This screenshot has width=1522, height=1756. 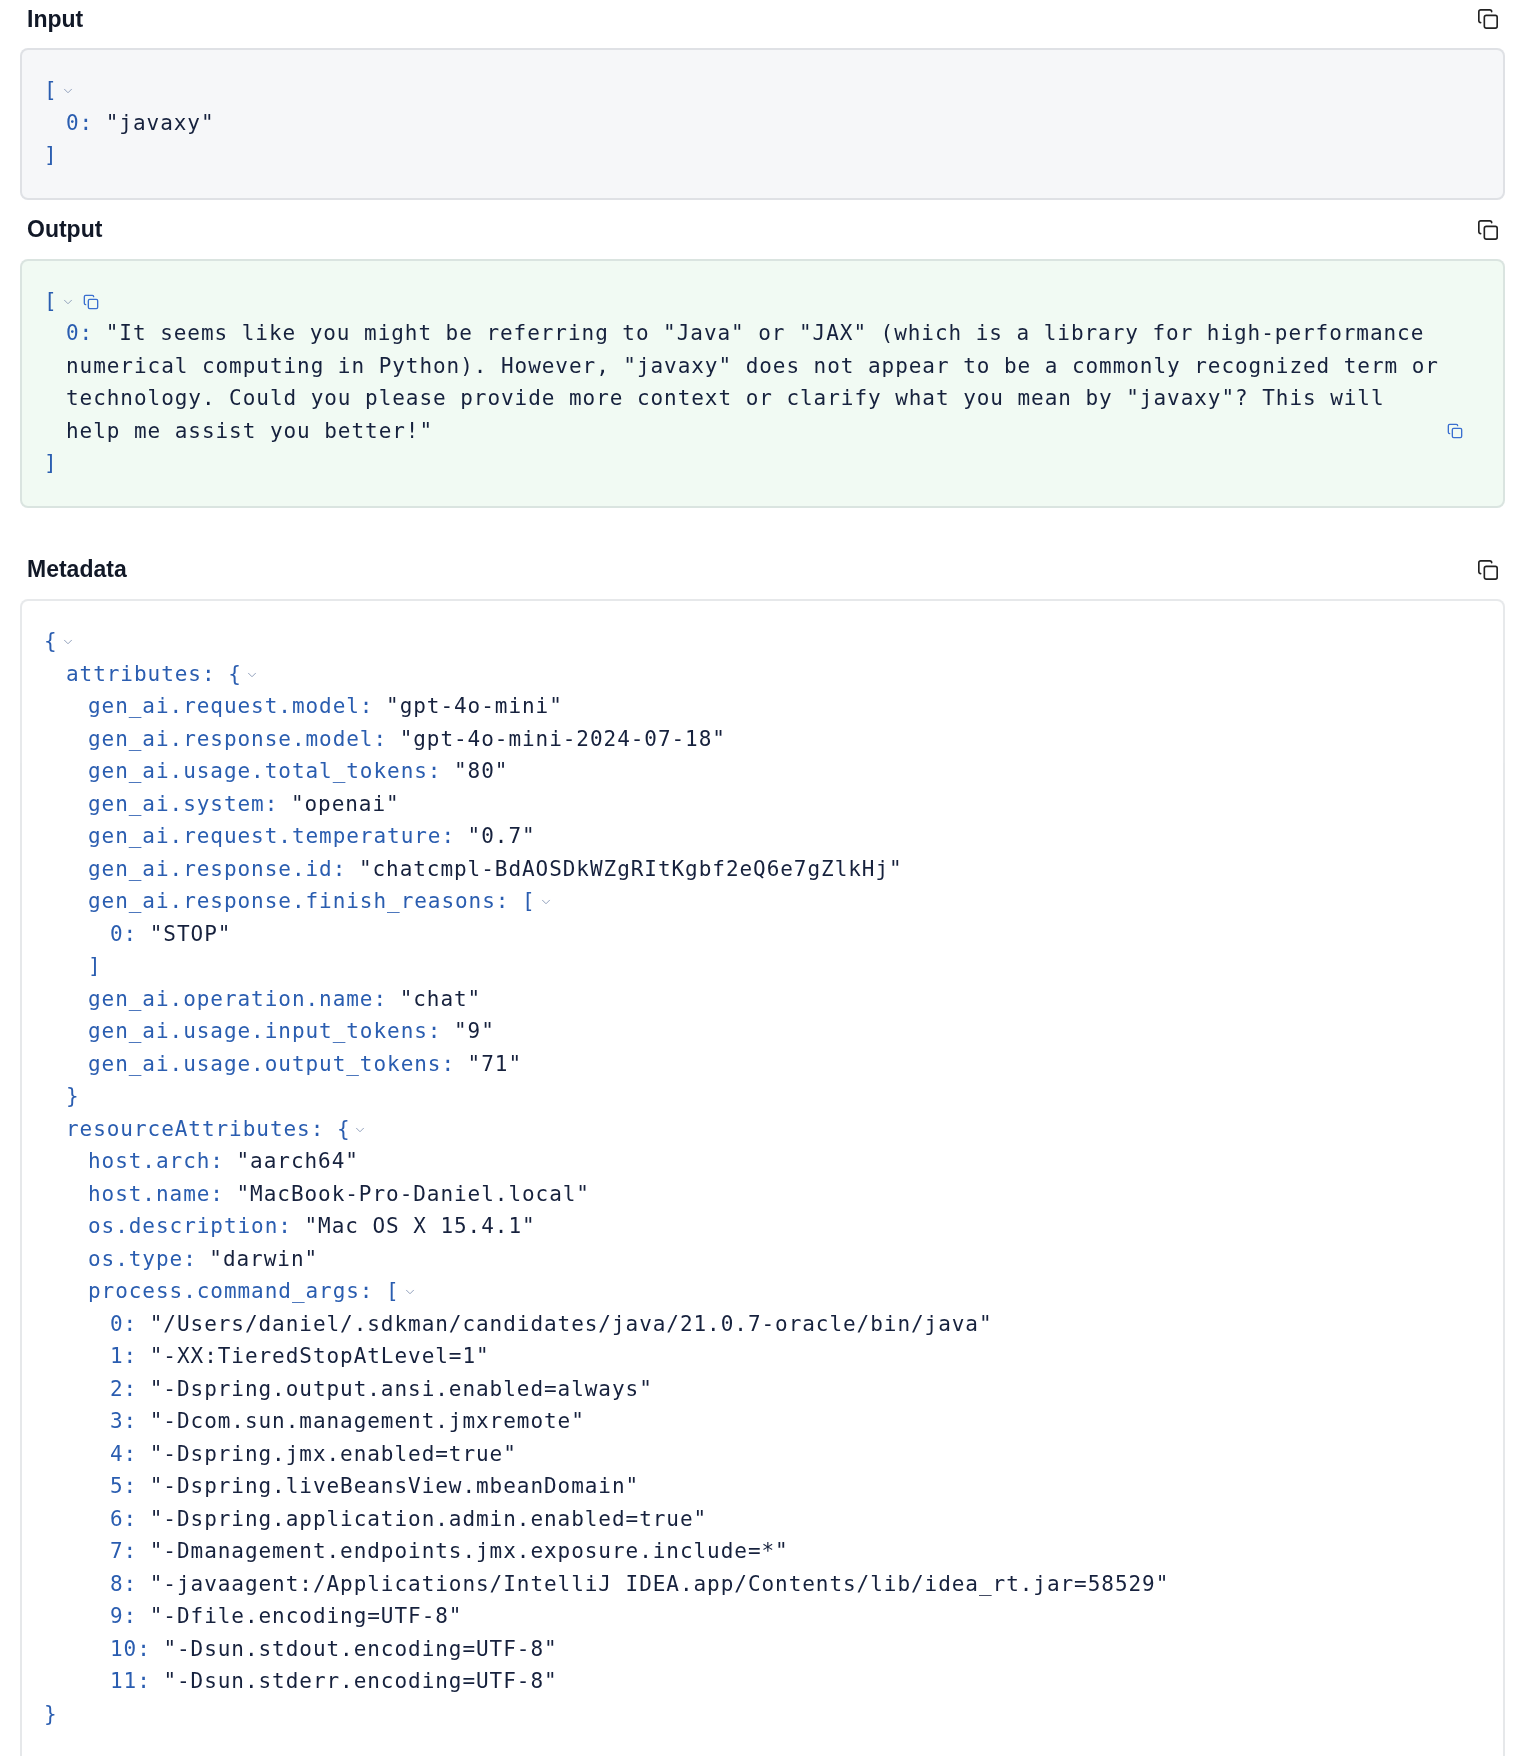 I want to click on json-key: 8:, so click(x=124, y=1583).